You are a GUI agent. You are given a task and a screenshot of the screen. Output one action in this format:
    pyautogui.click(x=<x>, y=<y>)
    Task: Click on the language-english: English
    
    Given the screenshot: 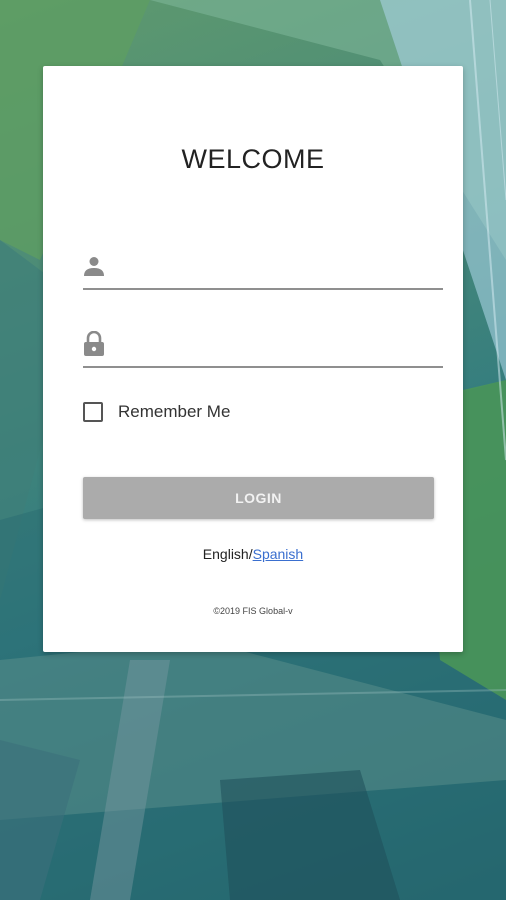 What is the action you would take?
    pyautogui.click(x=225, y=554)
    